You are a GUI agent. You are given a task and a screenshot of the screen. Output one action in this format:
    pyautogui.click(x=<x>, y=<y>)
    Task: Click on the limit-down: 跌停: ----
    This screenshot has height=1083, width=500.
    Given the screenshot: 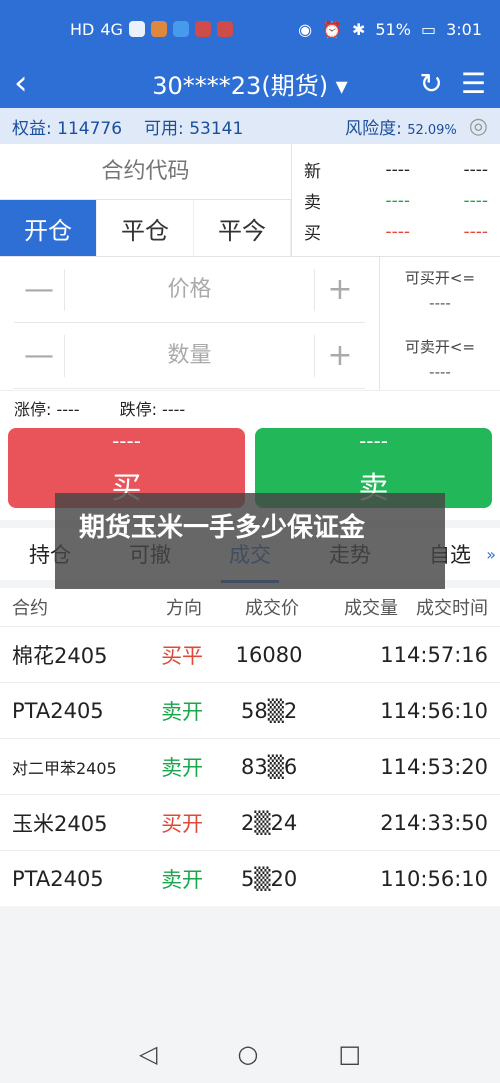 What is the action you would take?
    pyautogui.click(x=152, y=409)
    